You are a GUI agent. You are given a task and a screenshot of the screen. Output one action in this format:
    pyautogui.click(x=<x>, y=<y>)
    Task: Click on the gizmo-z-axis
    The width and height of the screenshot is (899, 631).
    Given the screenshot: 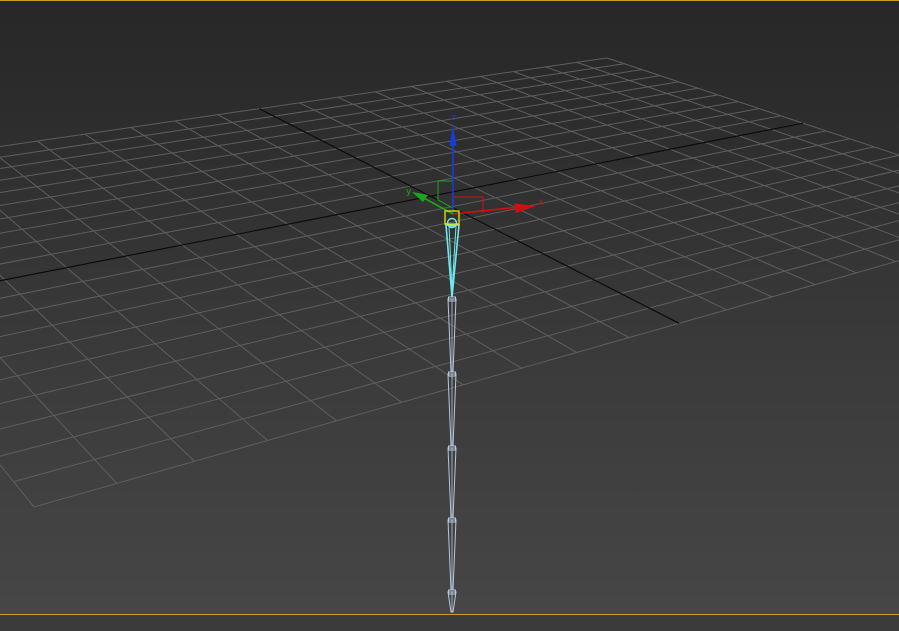 What is the action you would take?
    pyautogui.click(x=453, y=169)
    